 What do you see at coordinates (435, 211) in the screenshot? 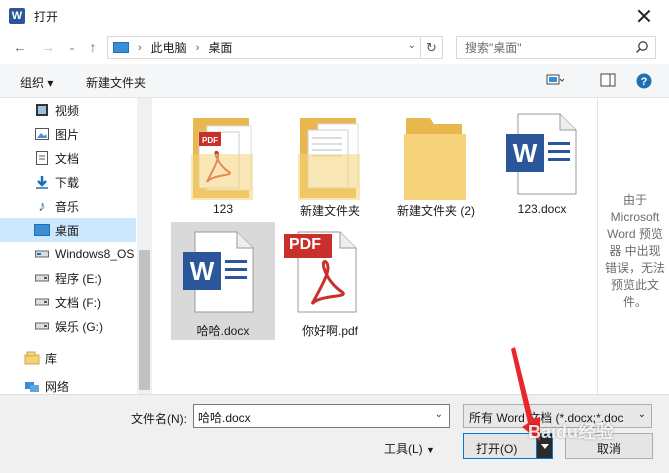
I see `file-name: 新建文件夹 (2)` at bounding box center [435, 211].